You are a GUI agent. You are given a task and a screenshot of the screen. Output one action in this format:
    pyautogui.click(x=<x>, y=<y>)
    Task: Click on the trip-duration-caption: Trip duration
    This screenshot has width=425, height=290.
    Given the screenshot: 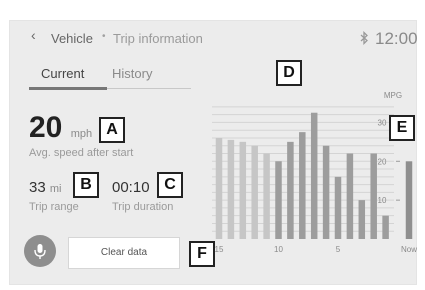 What is the action you would take?
    pyautogui.click(x=143, y=207)
    